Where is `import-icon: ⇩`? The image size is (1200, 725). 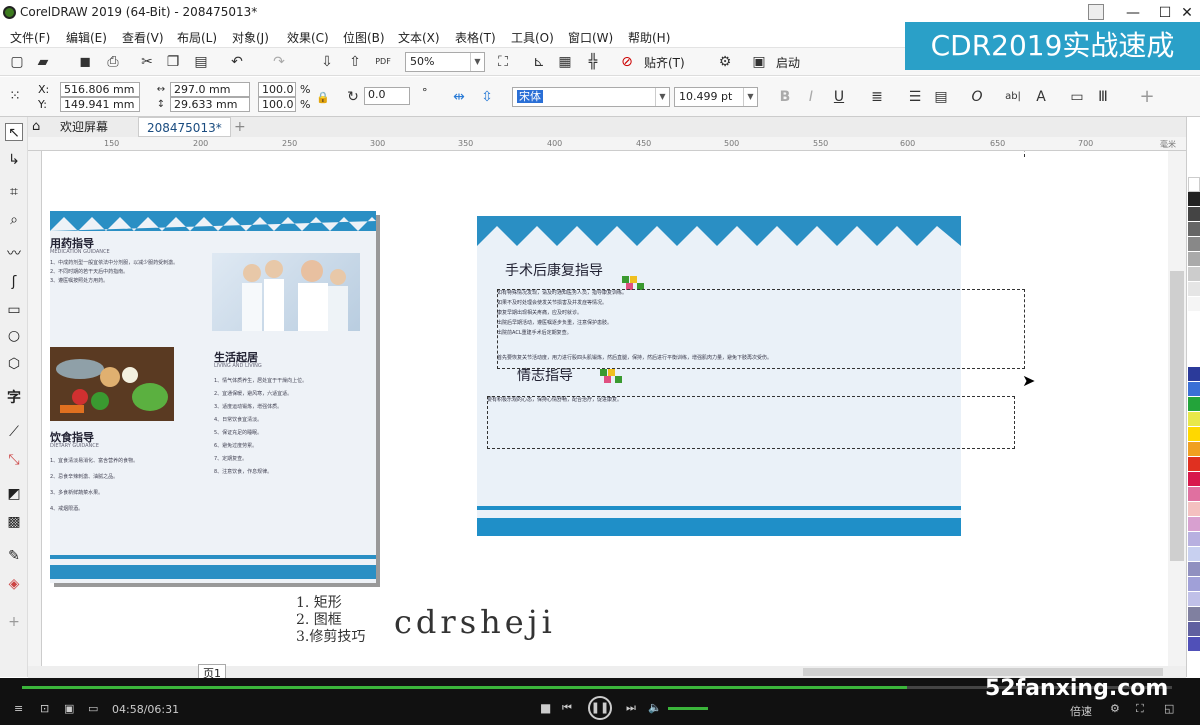
import-icon: ⇩ is located at coordinates (327, 62).